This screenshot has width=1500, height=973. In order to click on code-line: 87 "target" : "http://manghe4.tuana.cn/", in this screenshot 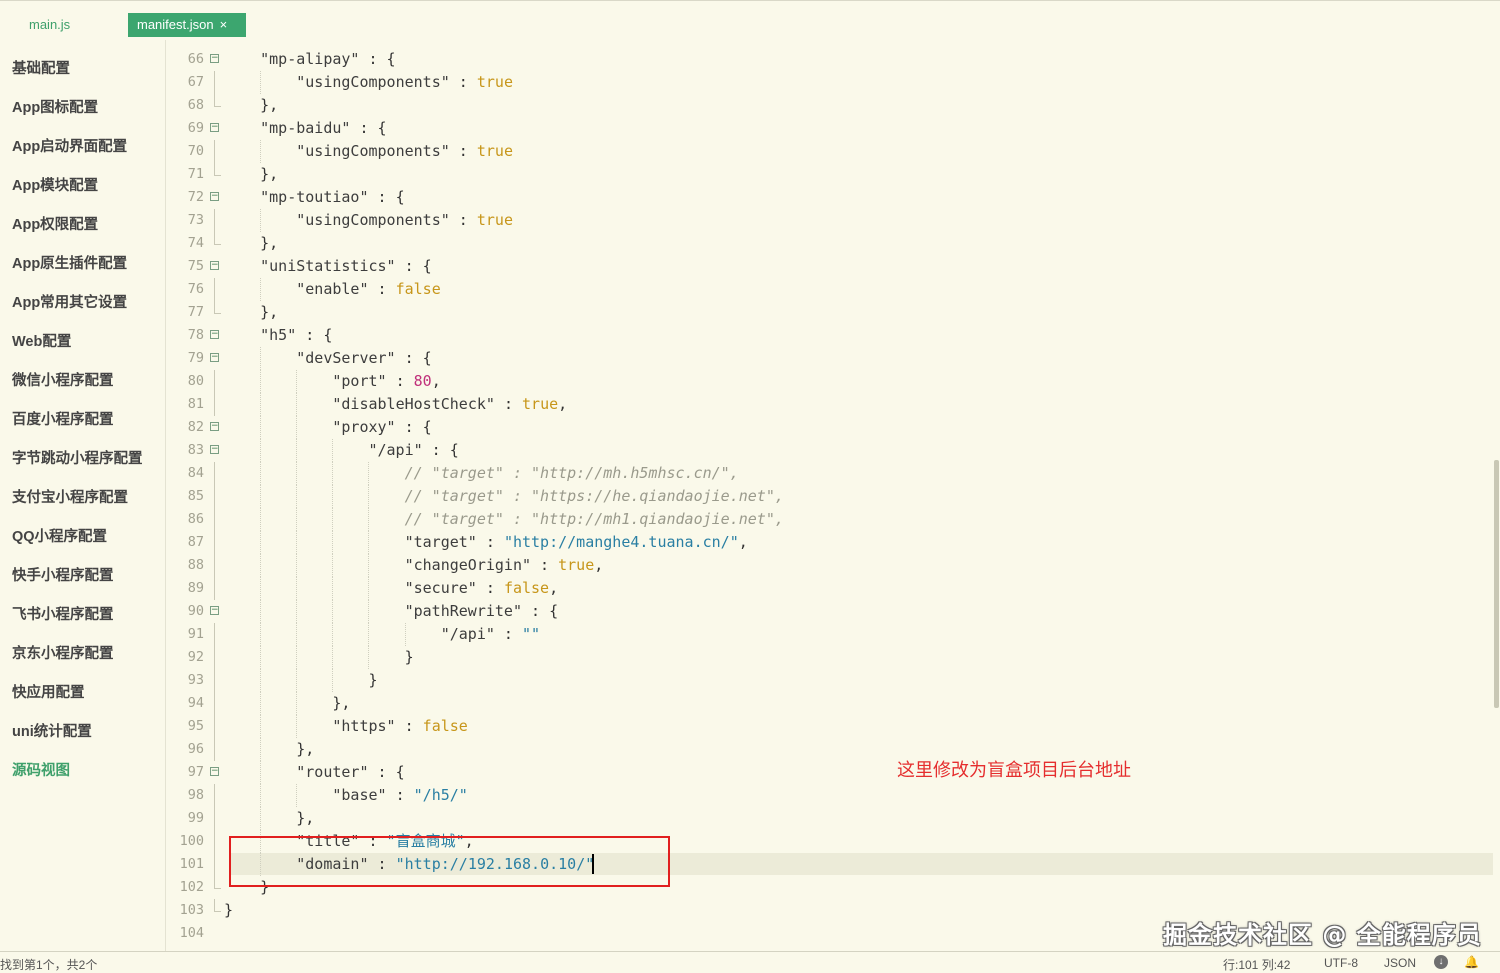, I will do `click(833, 542)`.